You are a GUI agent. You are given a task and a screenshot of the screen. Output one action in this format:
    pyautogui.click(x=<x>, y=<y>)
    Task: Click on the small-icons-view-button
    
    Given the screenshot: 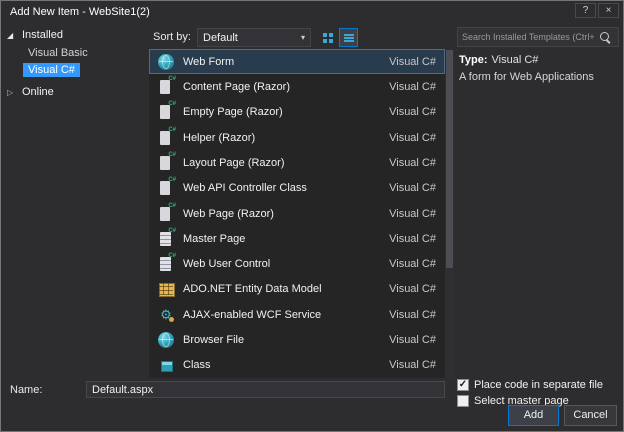 What is the action you would take?
    pyautogui.click(x=327, y=37)
    